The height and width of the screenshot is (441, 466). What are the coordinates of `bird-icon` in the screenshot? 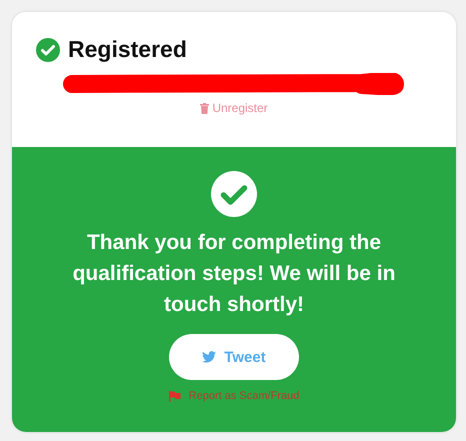 It's located at (209, 357).